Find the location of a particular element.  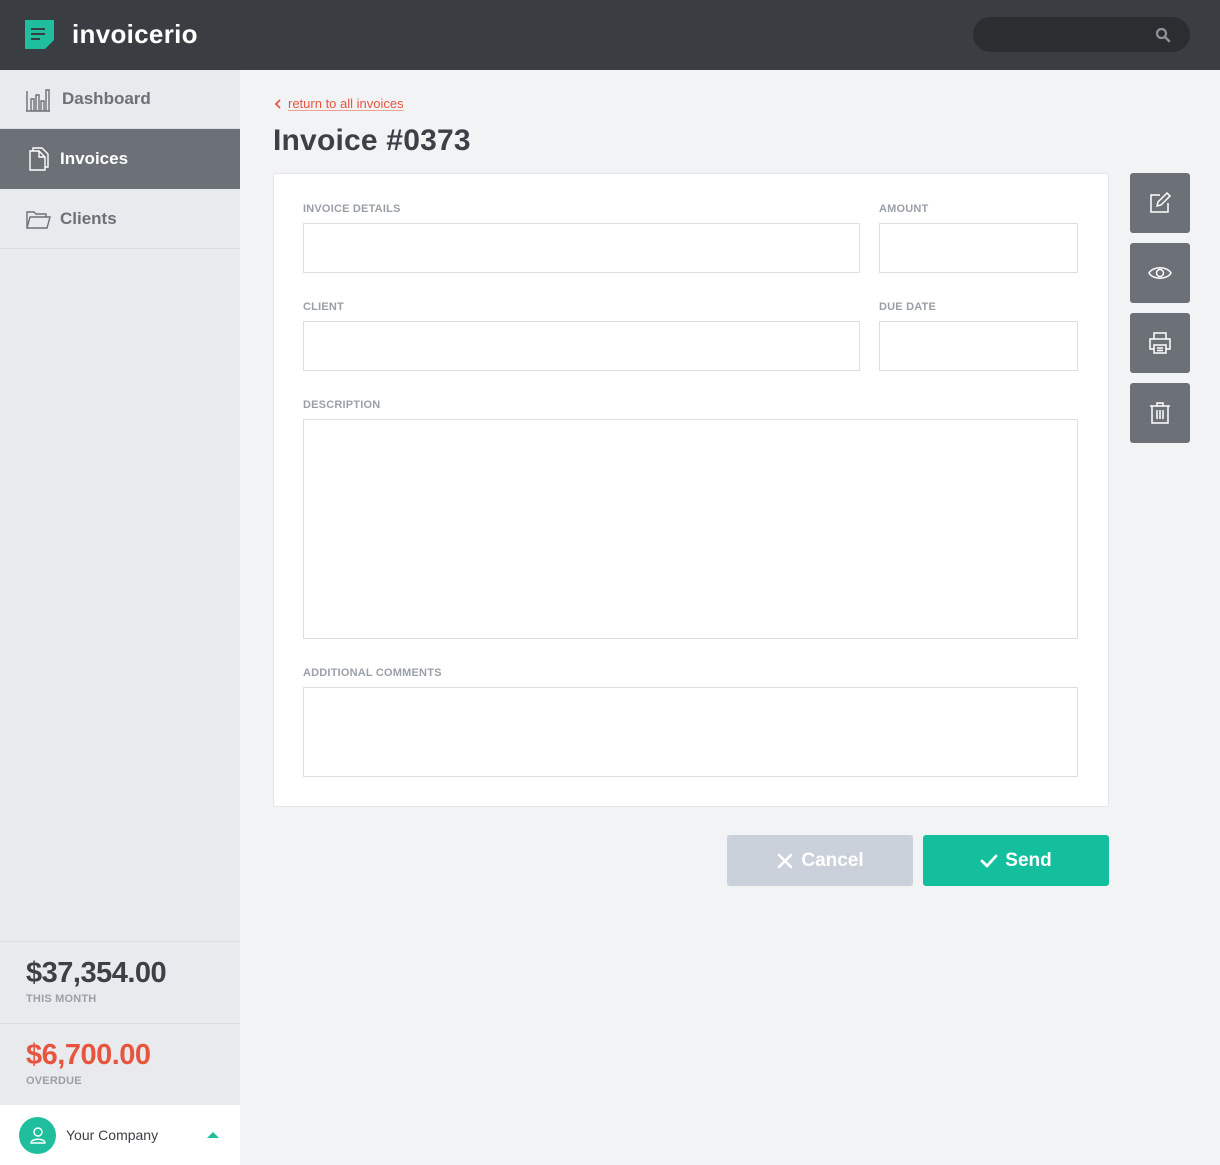

user-icon is located at coordinates (37, 1135).